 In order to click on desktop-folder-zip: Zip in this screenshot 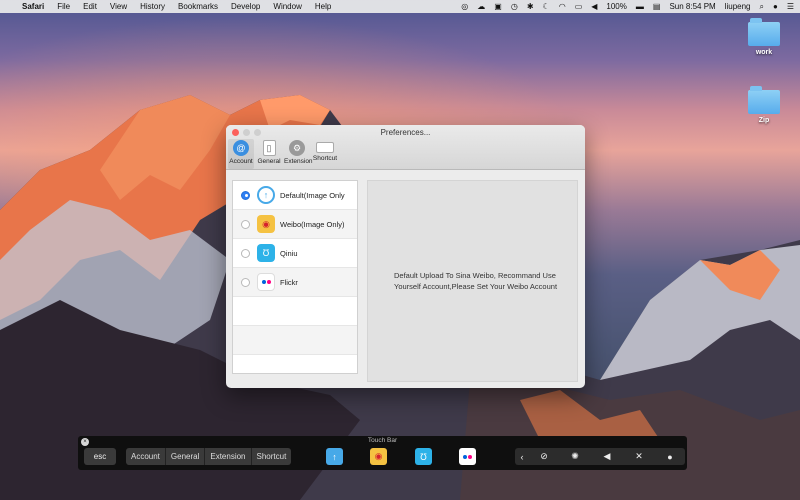, I will do `click(764, 105)`.